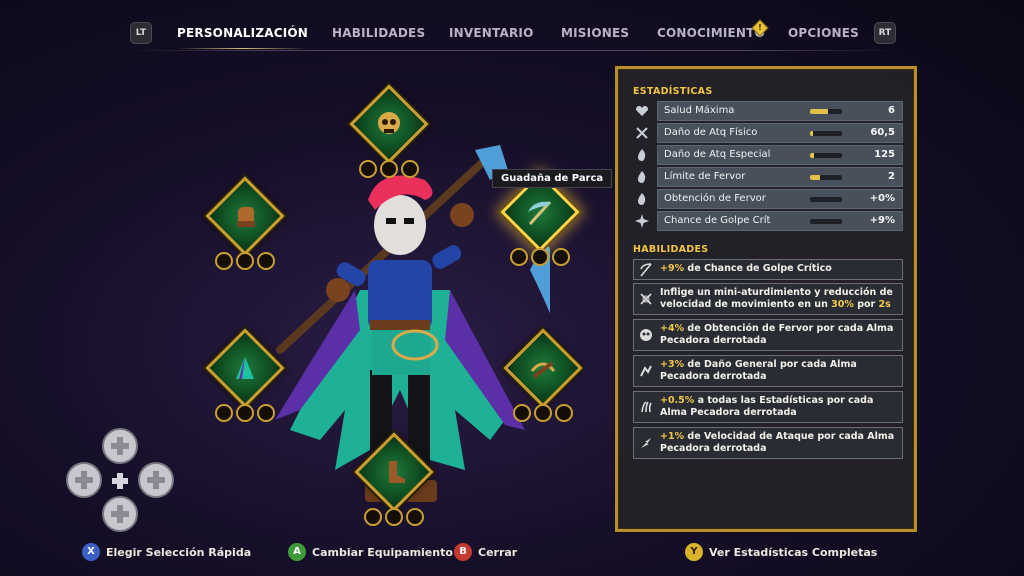  What do you see at coordinates (646, 371) in the screenshot?
I see `damage-icon` at bounding box center [646, 371].